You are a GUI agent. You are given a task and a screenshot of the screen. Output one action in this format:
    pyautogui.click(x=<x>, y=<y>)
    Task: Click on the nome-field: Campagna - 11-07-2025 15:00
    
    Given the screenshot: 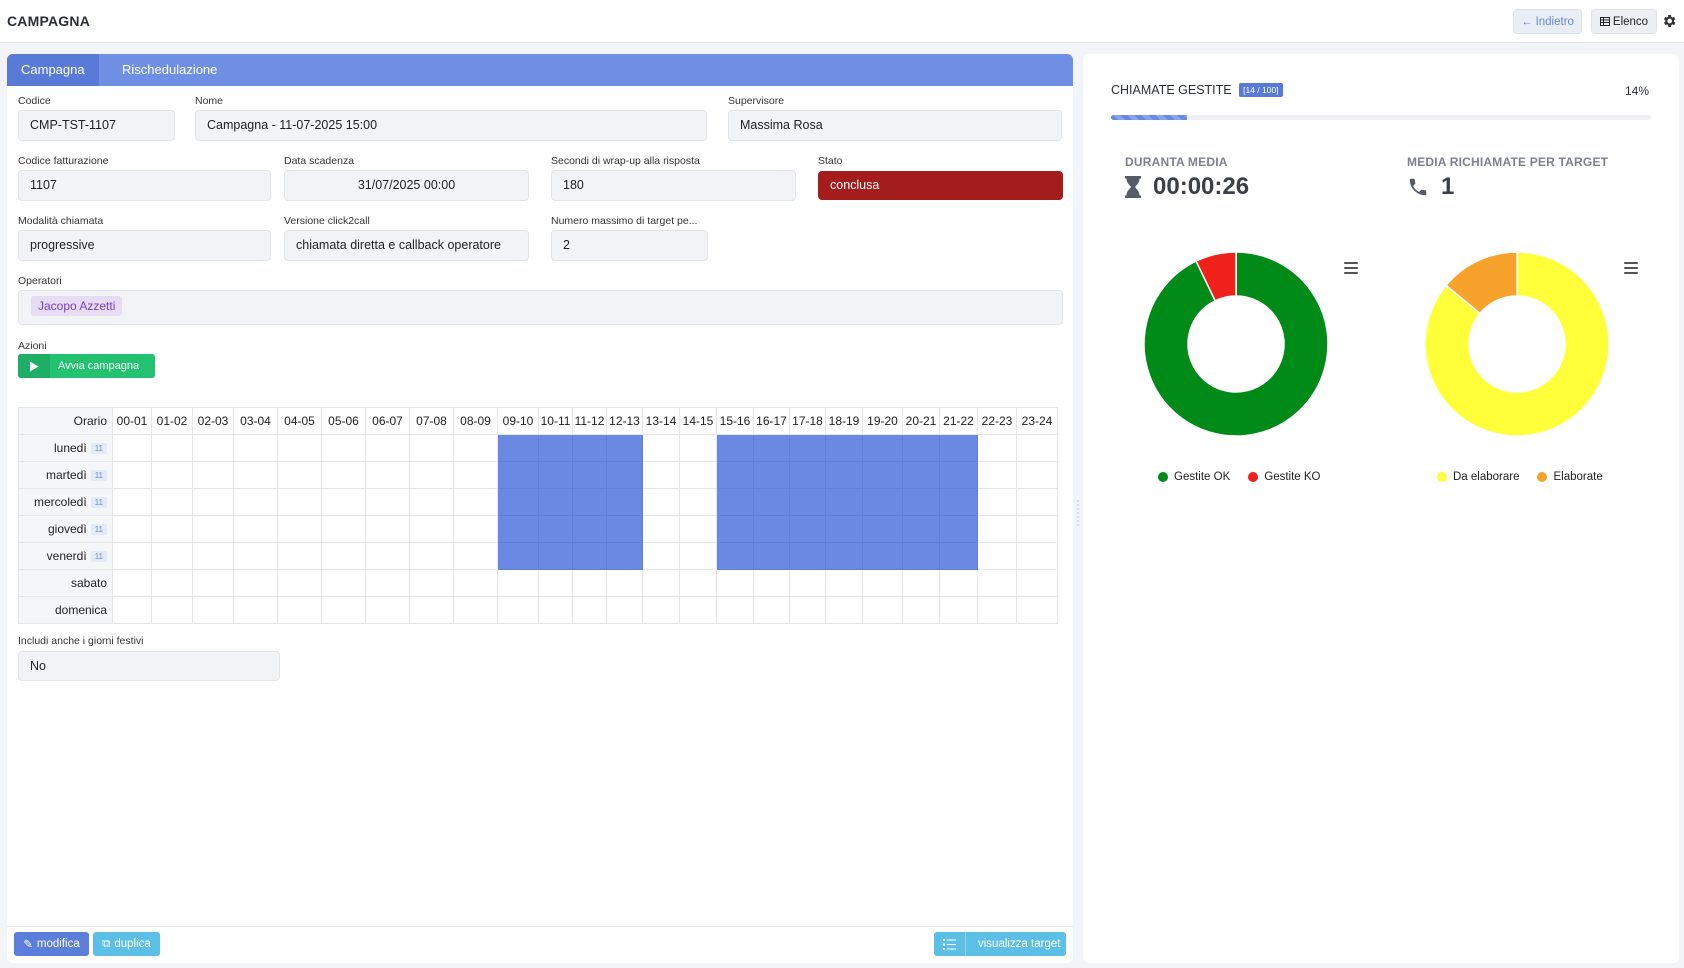 What is the action you would take?
    pyautogui.click(x=451, y=125)
    